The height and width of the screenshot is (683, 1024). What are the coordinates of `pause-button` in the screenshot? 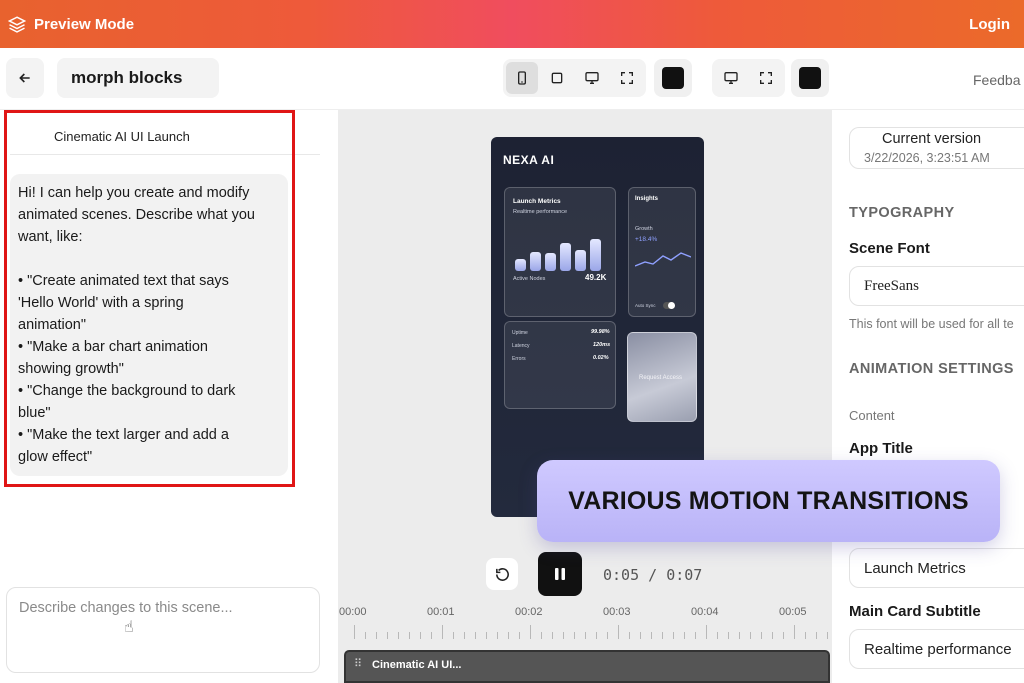 It's located at (560, 574).